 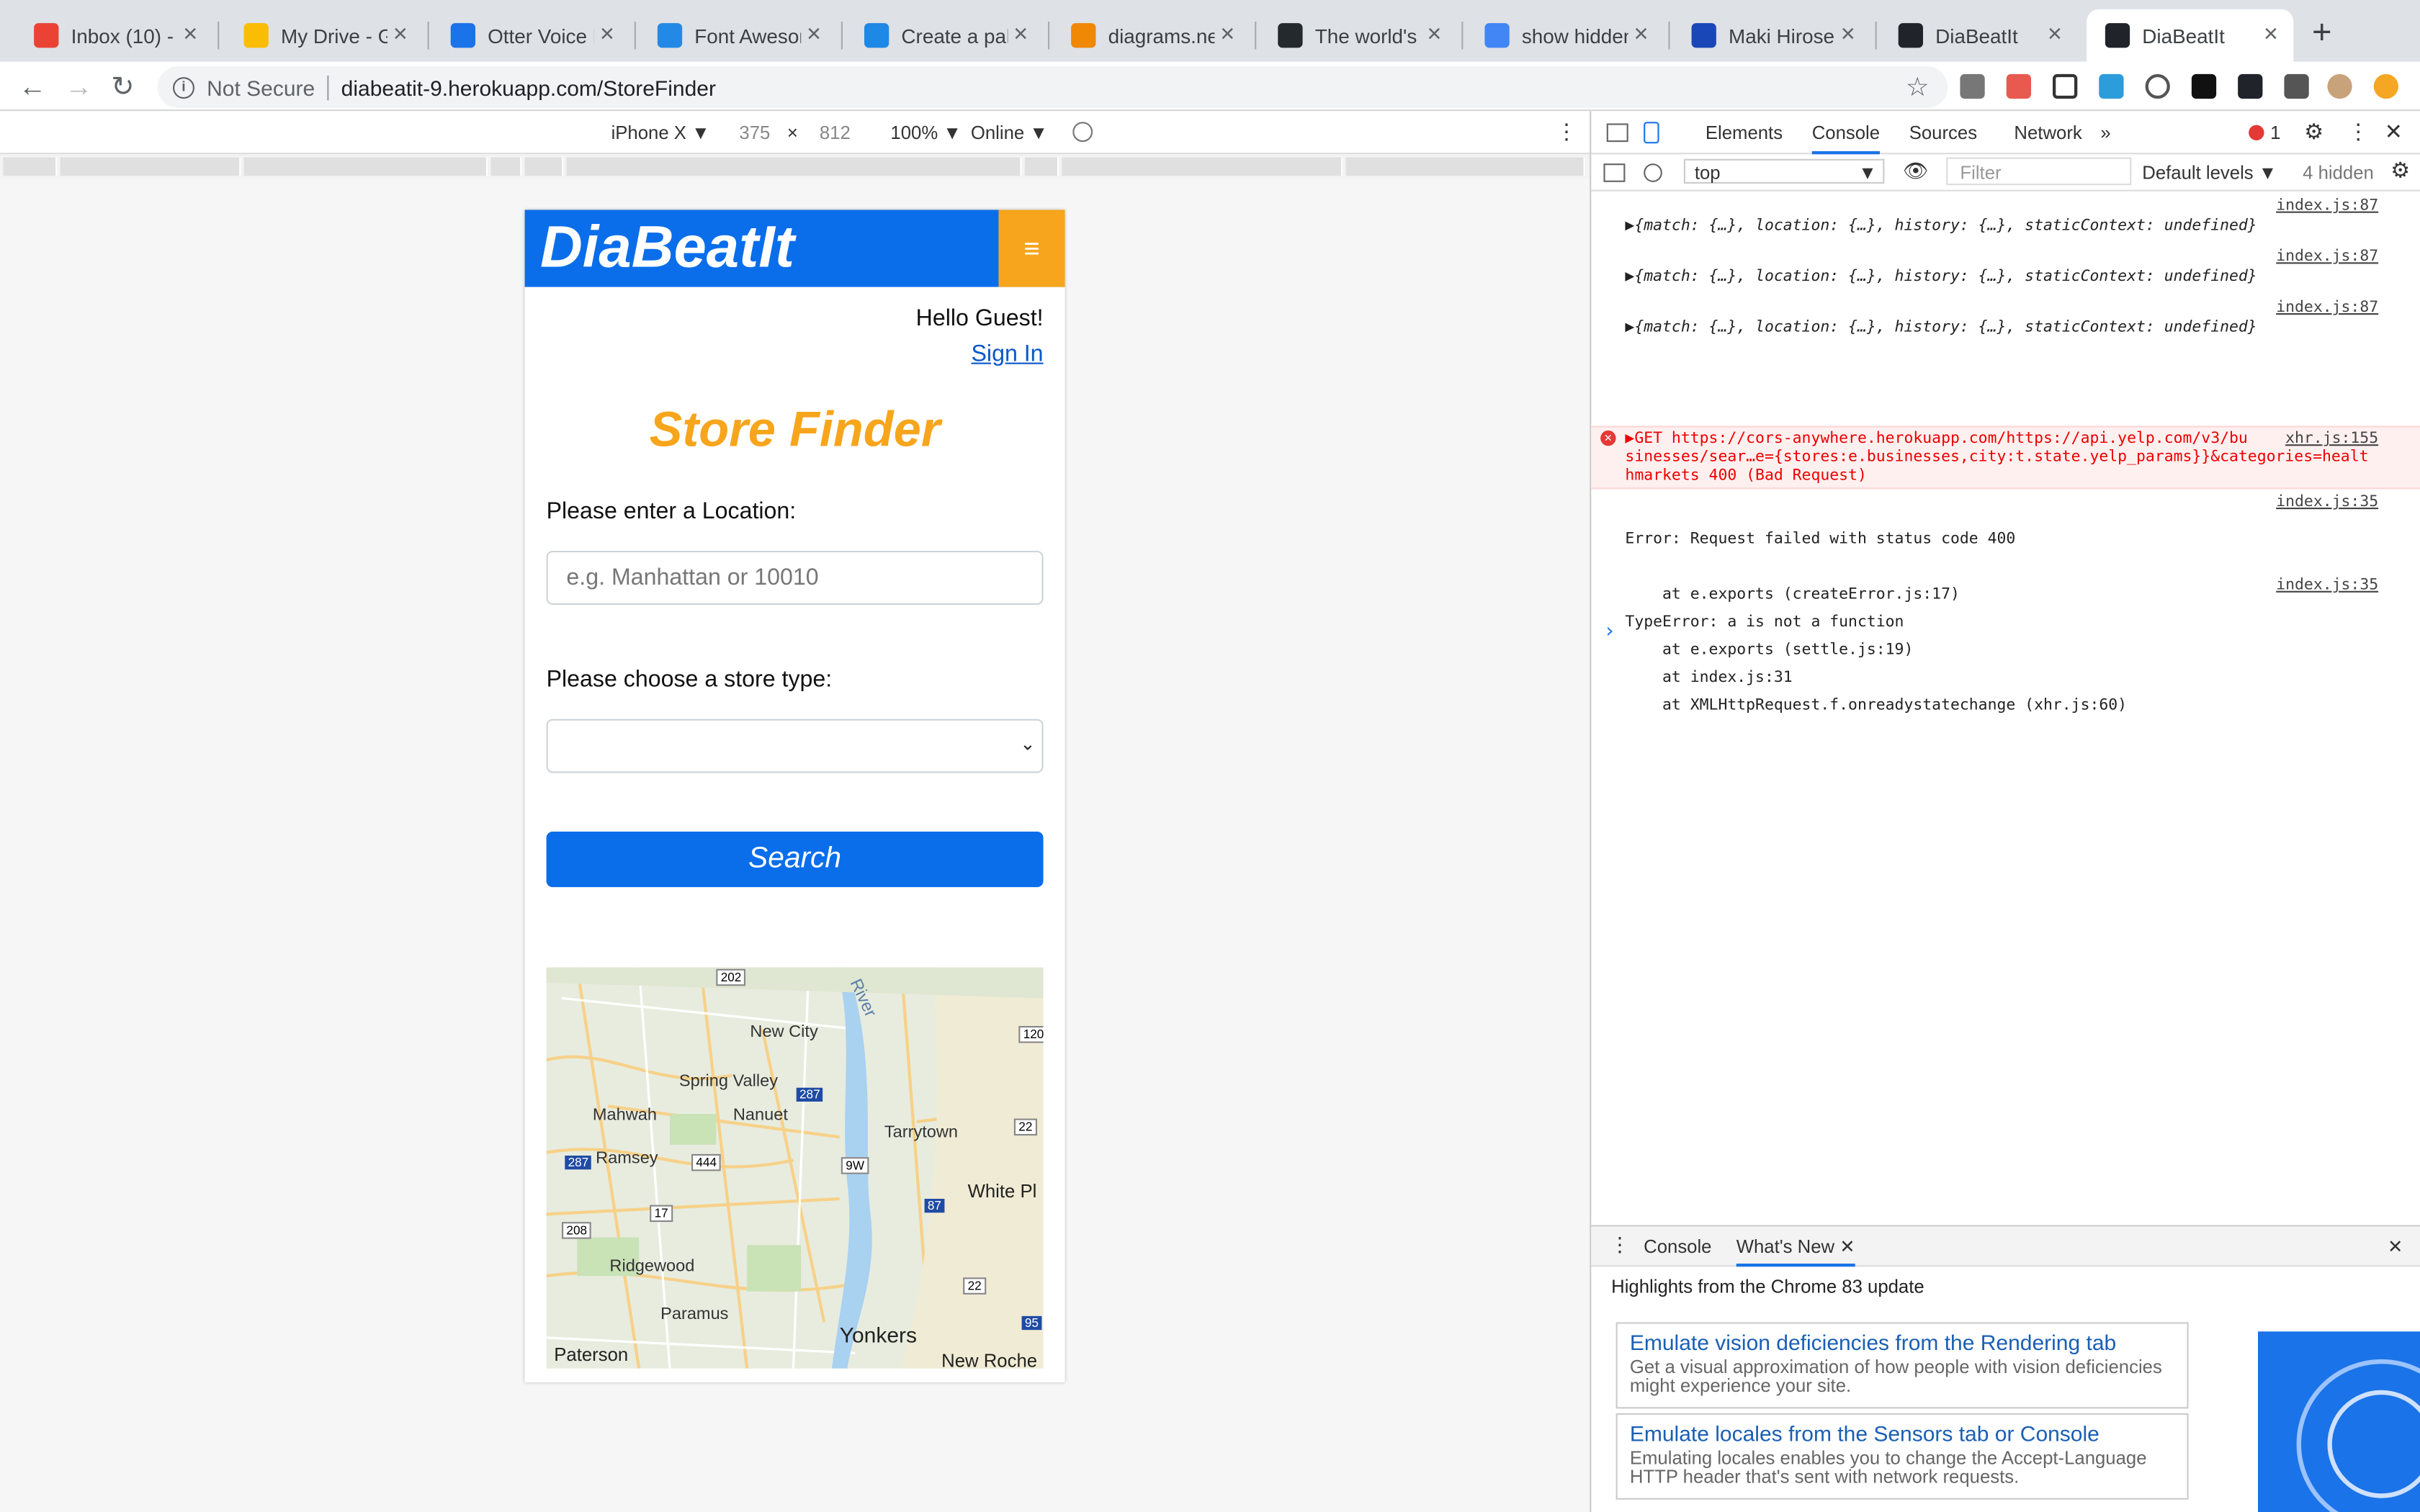 What do you see at coordinates (2385, 86) in the screenshot?
I see `update-icon` at bounding box center [2385, 86].